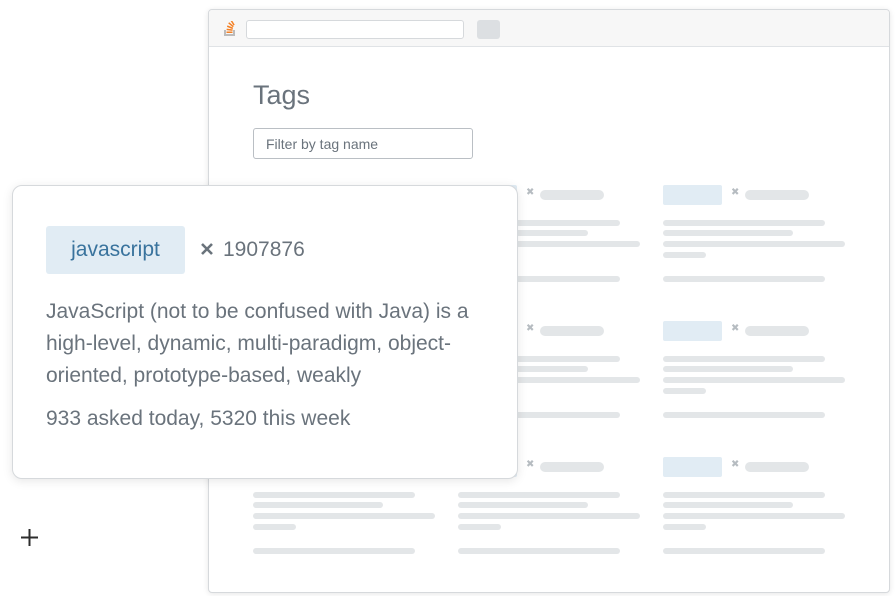 The height and width of the screenshot is (596, 895). Describe the element at coordinates (29, 537) in the screenshot. I see `plus-icon` at that location.